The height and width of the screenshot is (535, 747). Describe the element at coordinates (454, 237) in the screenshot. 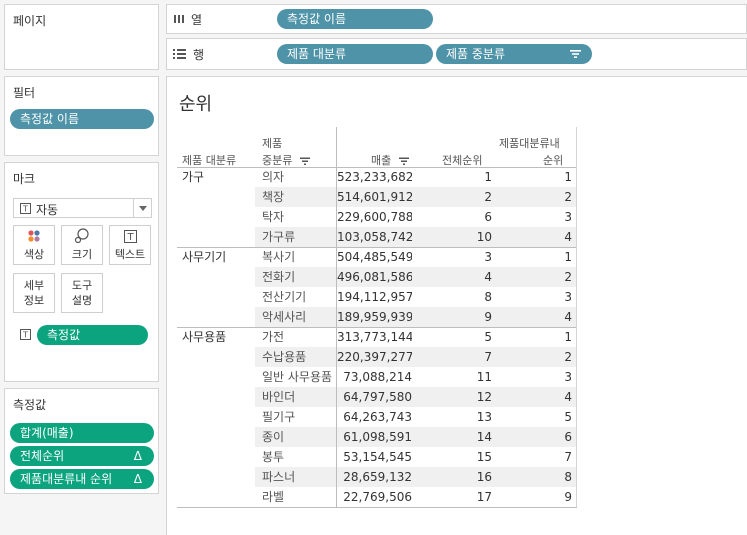

I see `overall-rank-cell: 10` at that location.